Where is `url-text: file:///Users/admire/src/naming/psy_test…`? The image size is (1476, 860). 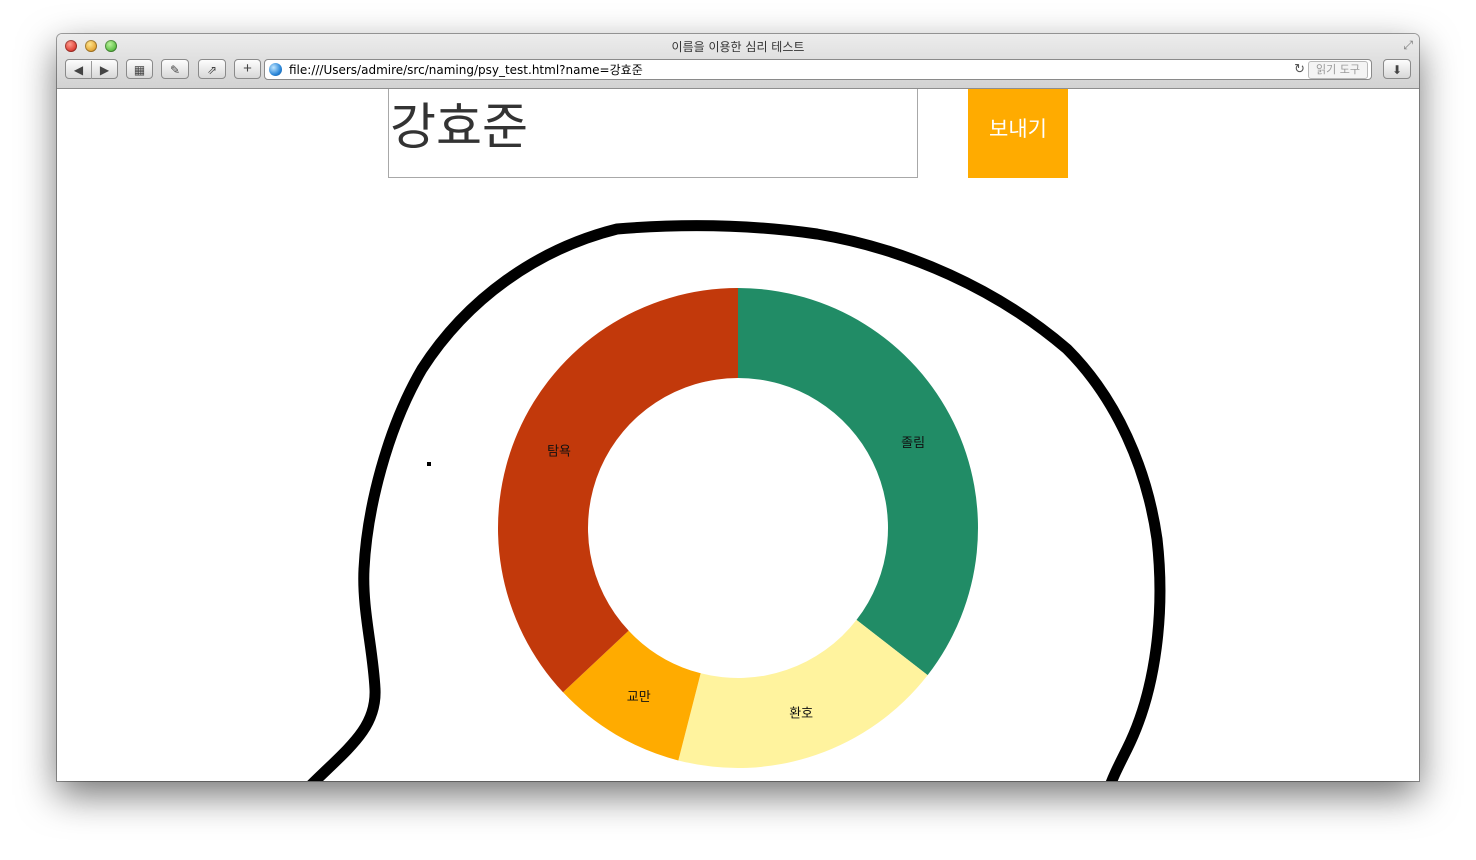 url-text: file:///Users/admire/src/naming/psy_test… is located at coordinates (466, 70).